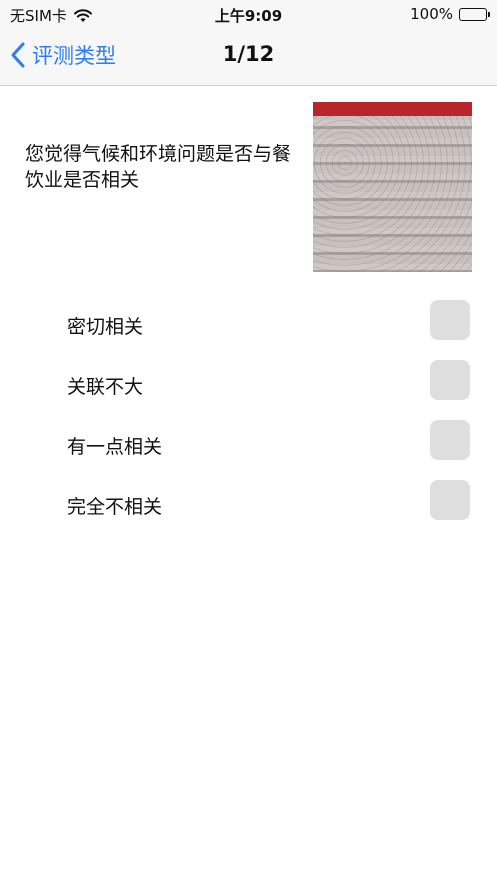 This screenshot has width=497, height=883. What do you see at coordinates (105, 387) in the screenshot?
I see `option-label: 关联不大` at bounding box center [105, 387].